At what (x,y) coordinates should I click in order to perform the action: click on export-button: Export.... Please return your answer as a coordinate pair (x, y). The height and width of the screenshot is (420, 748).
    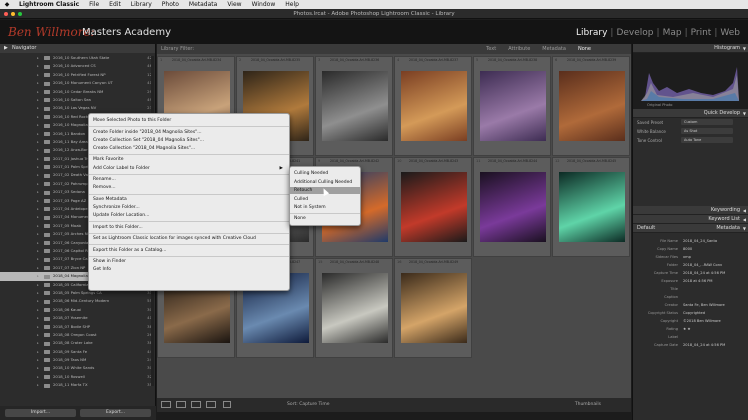
    Looking at the image, I should click on (115, 413).